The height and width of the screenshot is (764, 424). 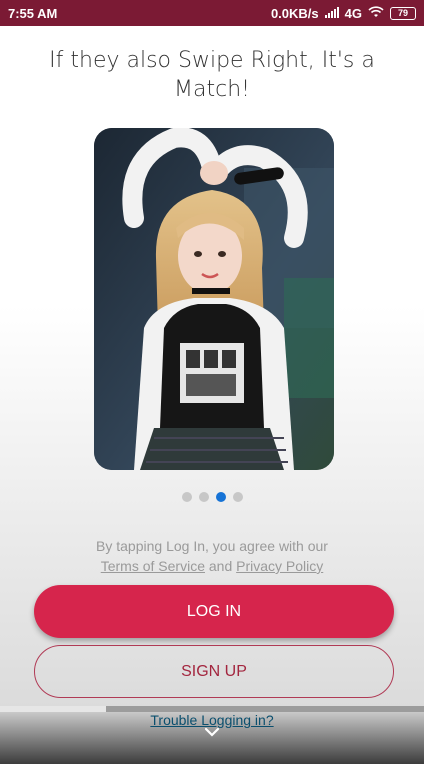 What do you see at coordinates (331, 13) in the screenshot?
I see `signal-icon` at bounding box center [331, 13].